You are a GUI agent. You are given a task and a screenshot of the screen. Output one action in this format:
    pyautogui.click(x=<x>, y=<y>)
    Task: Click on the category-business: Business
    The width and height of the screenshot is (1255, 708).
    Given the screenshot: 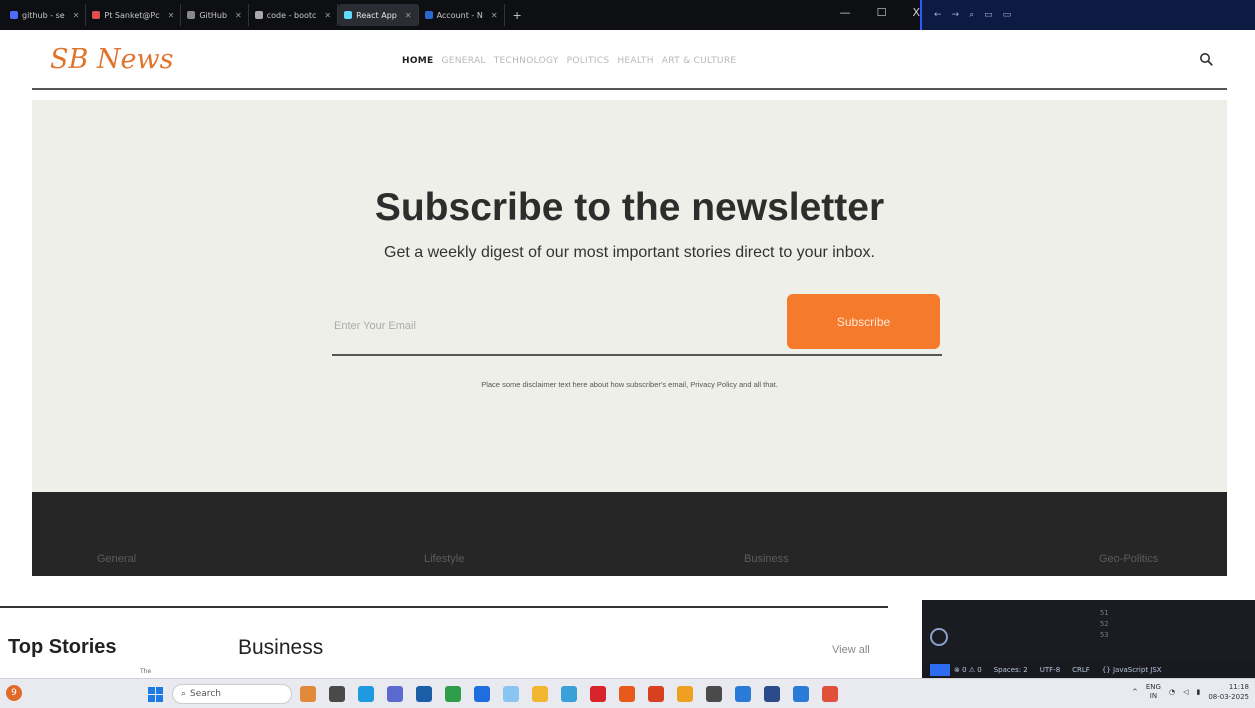 What is the action you would take?
    pyautogui.click(x=766, y=559)
    